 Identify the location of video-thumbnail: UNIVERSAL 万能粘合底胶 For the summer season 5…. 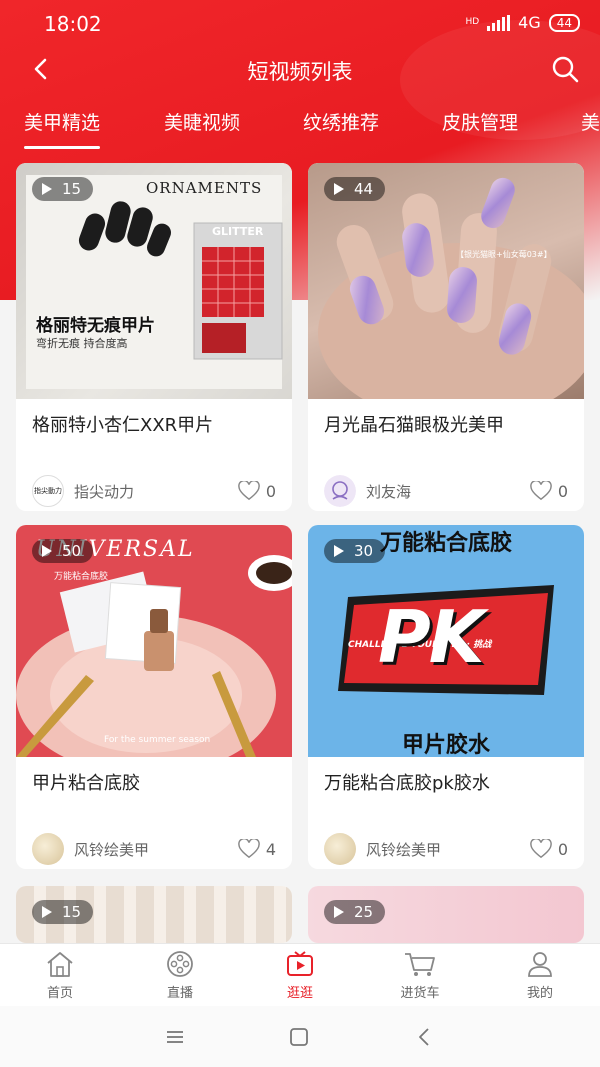
(154, 641).